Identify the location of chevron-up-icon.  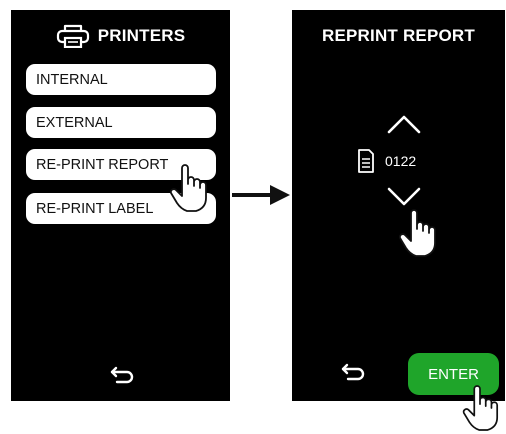
(404, 124).